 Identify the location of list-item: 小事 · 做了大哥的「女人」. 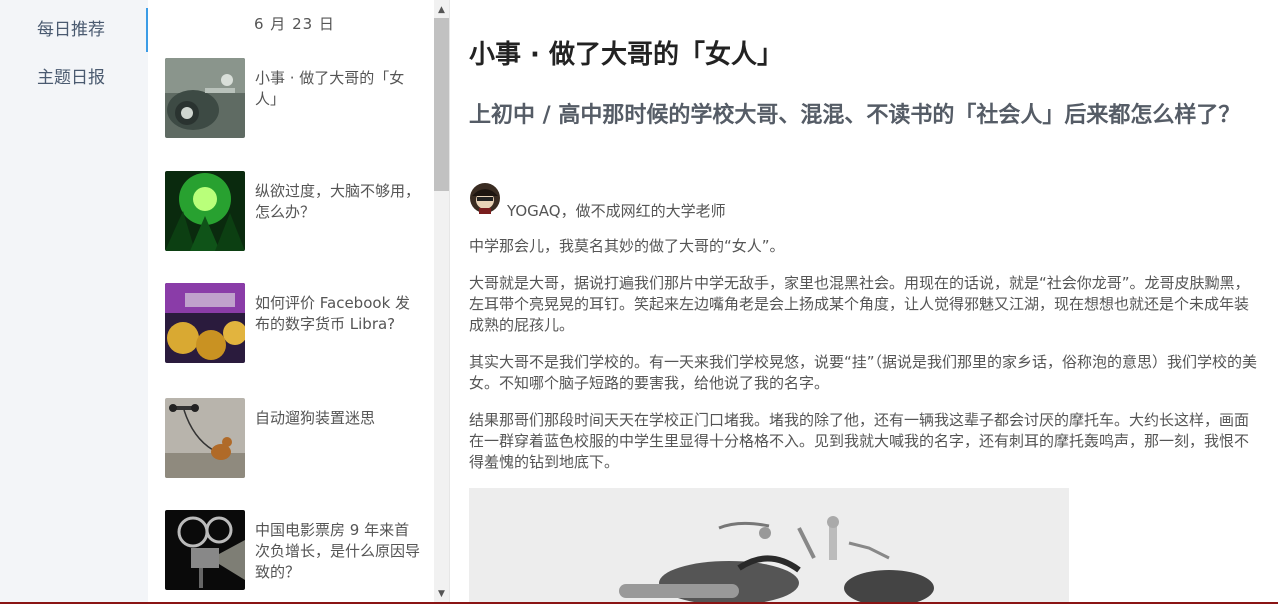
(296, 99).